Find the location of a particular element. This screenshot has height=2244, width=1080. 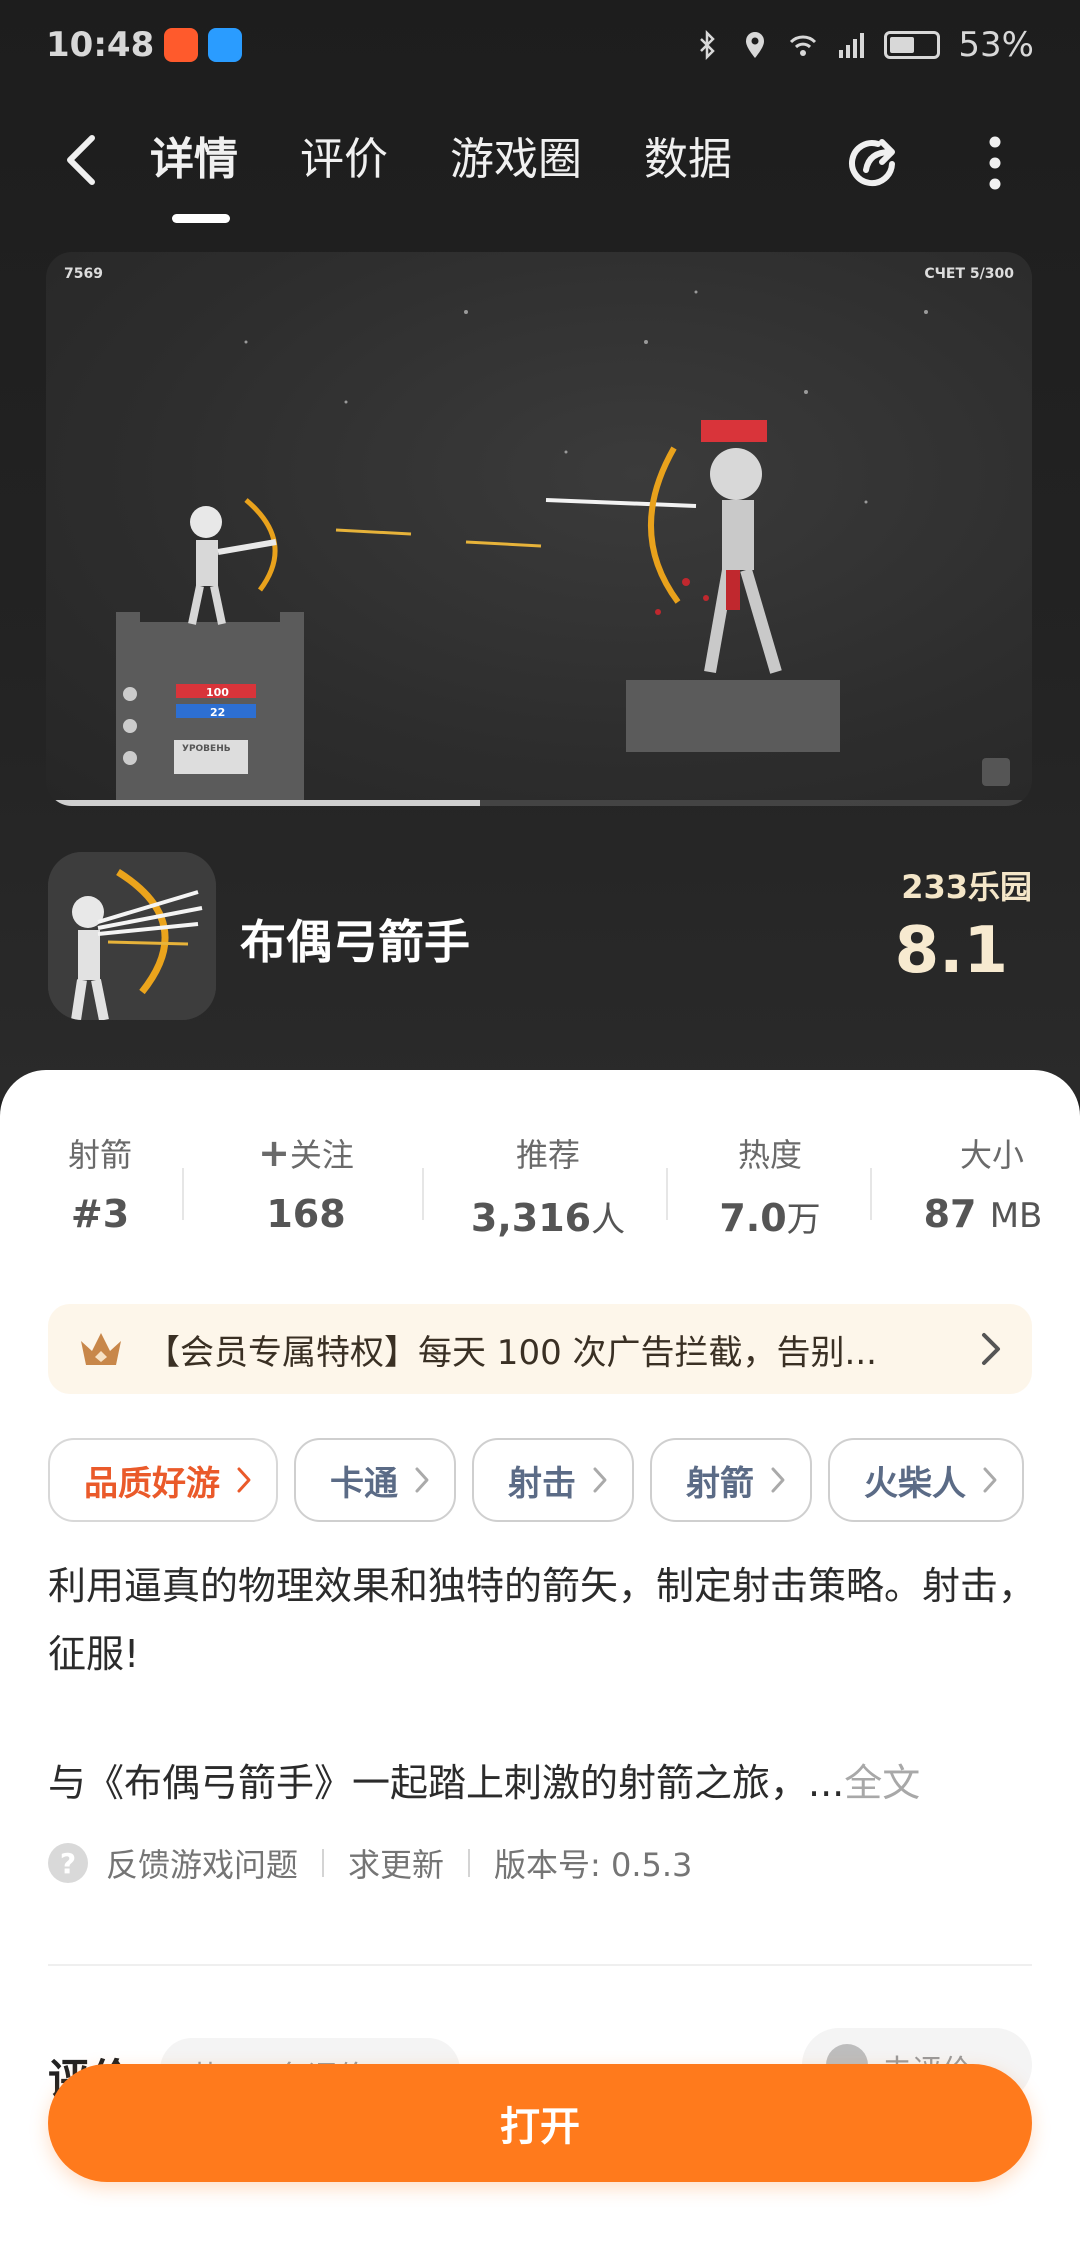

archer-logo-icon is located at coordinates (132, 936).